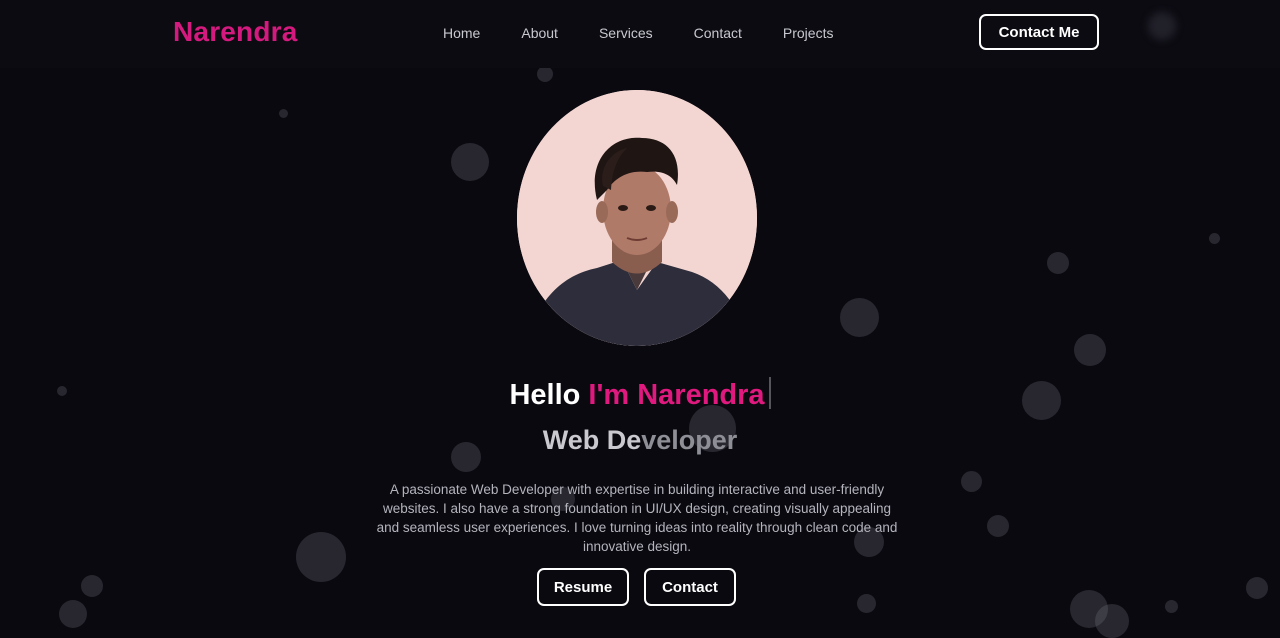  What do you see at coordinates (769, 393) in the screenshot?
I see `typing-caret` at bounding box center [769, 393].